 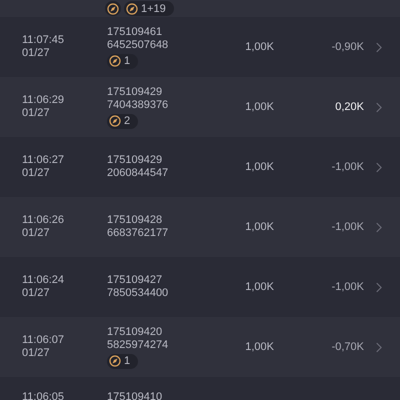 I want to click on result-text: 0,20K, so click(x=349, y=107).